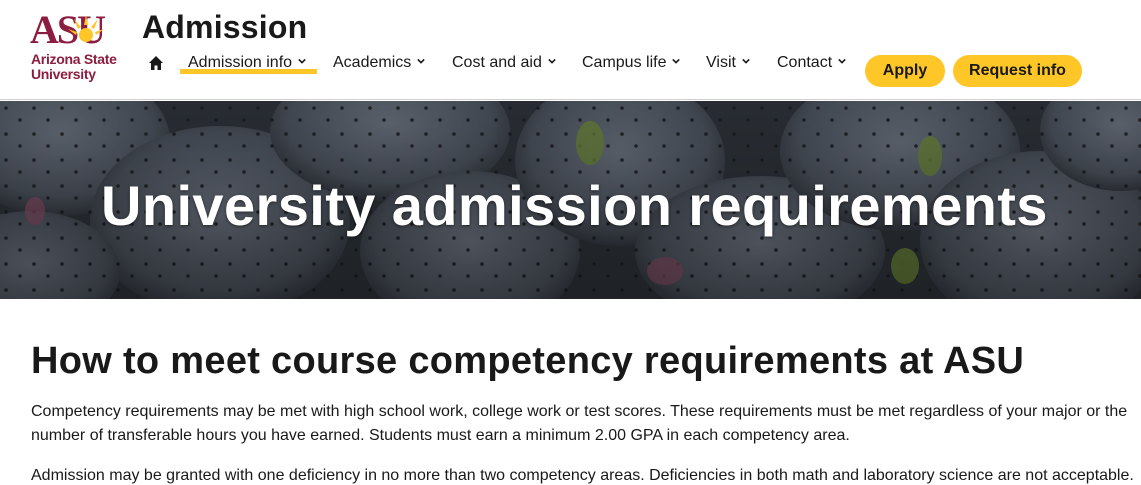 This screenshot has height=485, width=1141. I want to click on request-info-button: Request info, so click(1017, 71).